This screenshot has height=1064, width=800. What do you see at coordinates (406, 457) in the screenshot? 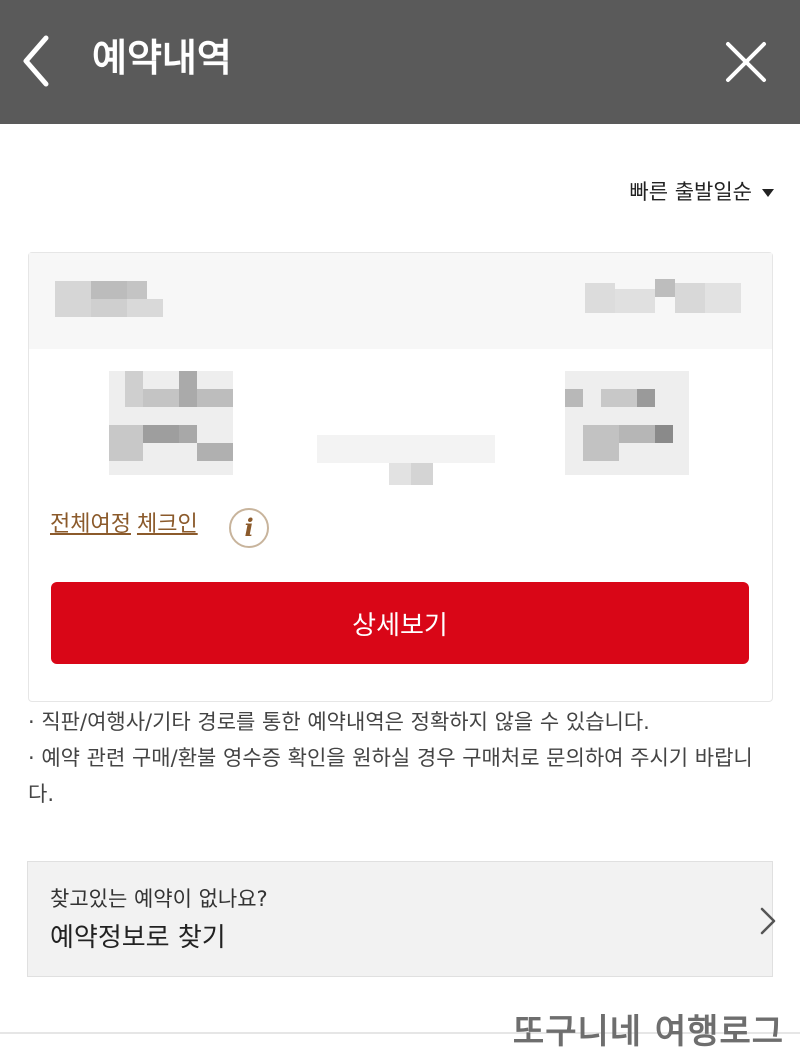
I see `censored-flight-info` at bounding box center [406, 457].